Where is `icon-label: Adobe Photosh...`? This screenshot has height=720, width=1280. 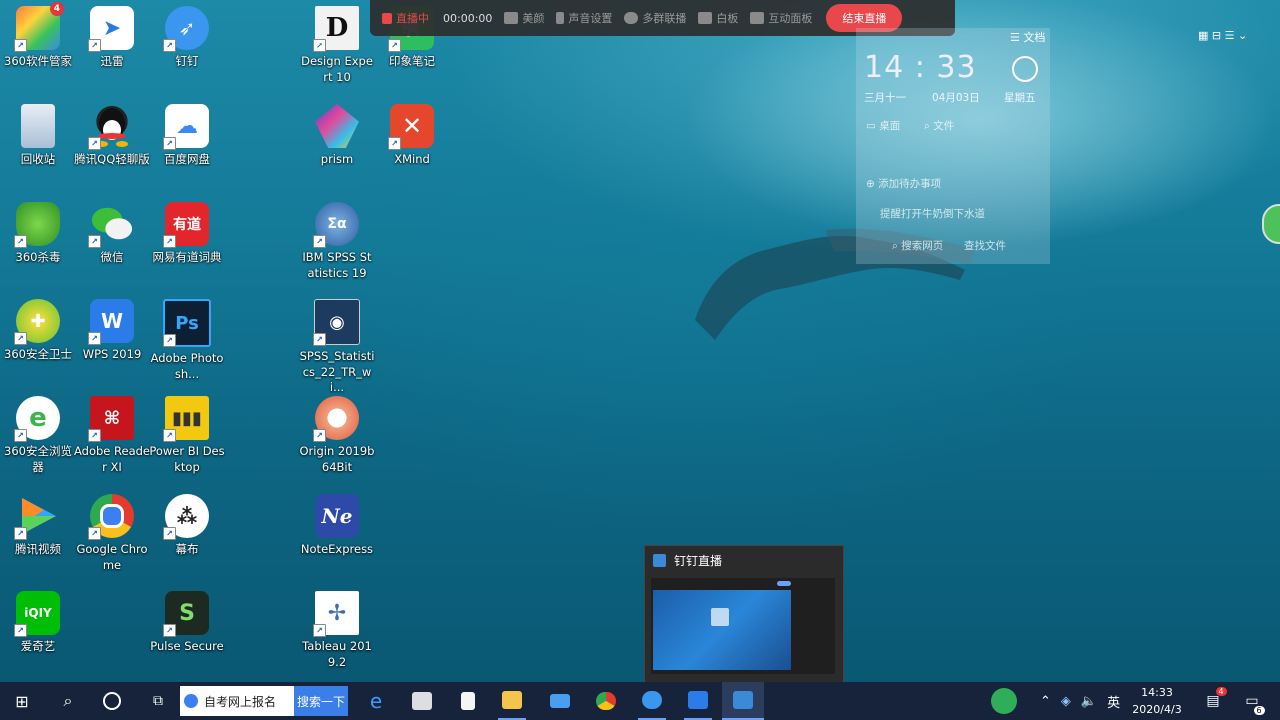
icon-label: Adobe Photosh... is located at coordinates (187, 366).